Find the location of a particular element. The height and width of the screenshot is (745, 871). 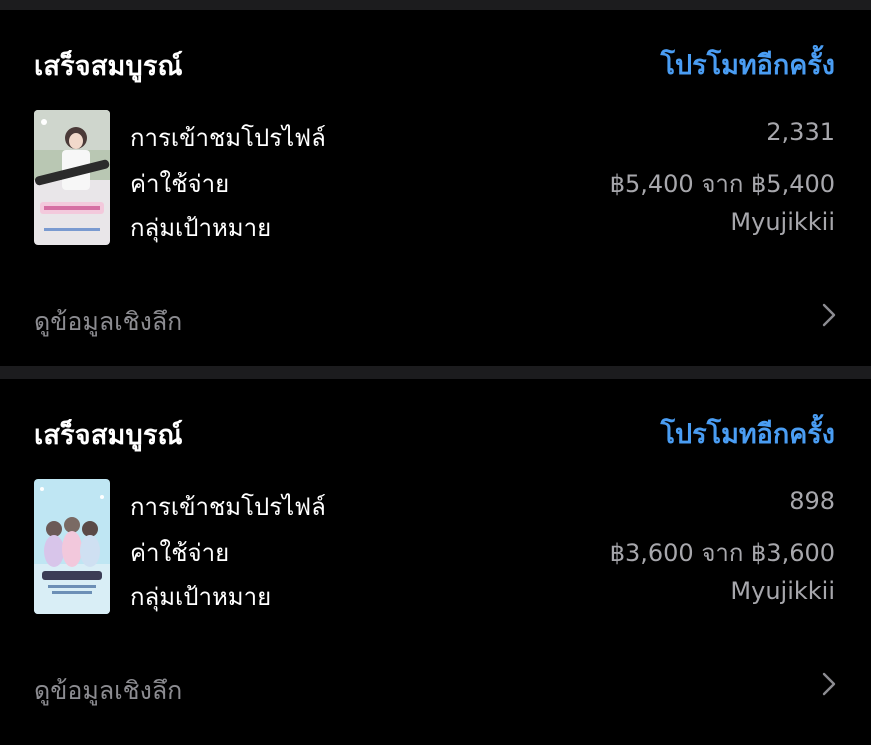

profile-visits-value: 898 is located at coordinates (812, 501).